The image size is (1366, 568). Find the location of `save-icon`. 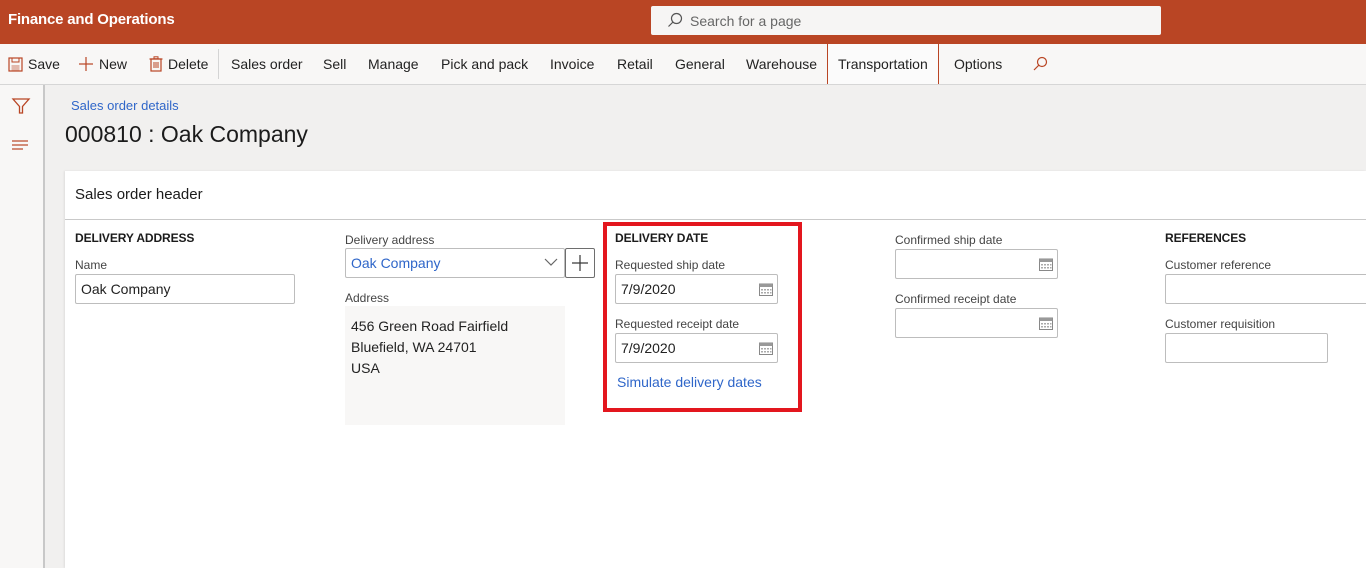

save-icon is located at coordinates (15, 64).